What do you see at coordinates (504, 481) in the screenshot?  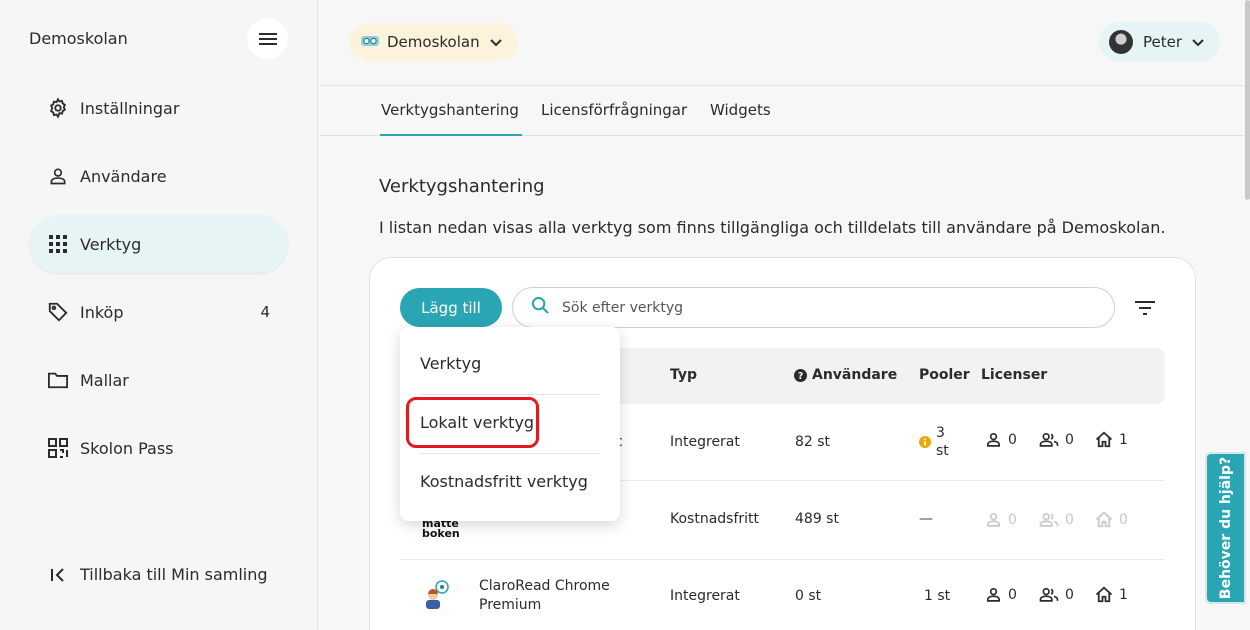 I see `menu-item-kostnadsfritt-verktyg: Kostnadsfritt verktyg` at bounding box center [504, 481].